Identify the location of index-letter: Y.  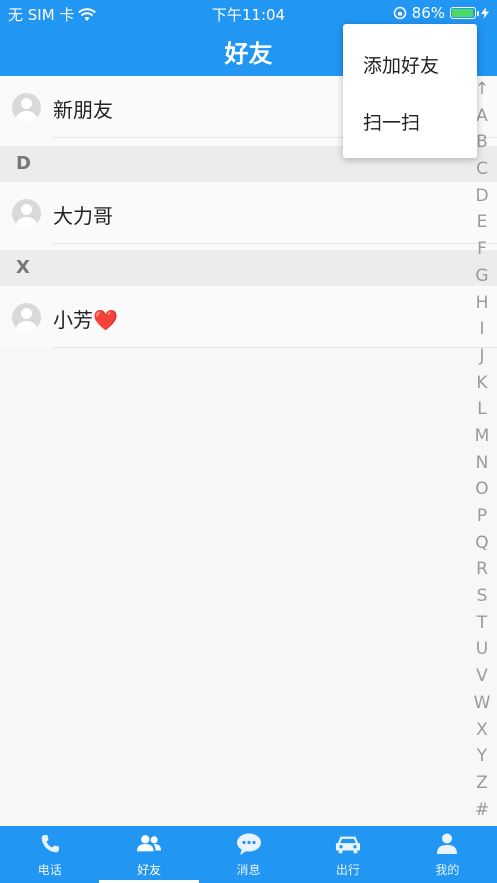
(482, 756).